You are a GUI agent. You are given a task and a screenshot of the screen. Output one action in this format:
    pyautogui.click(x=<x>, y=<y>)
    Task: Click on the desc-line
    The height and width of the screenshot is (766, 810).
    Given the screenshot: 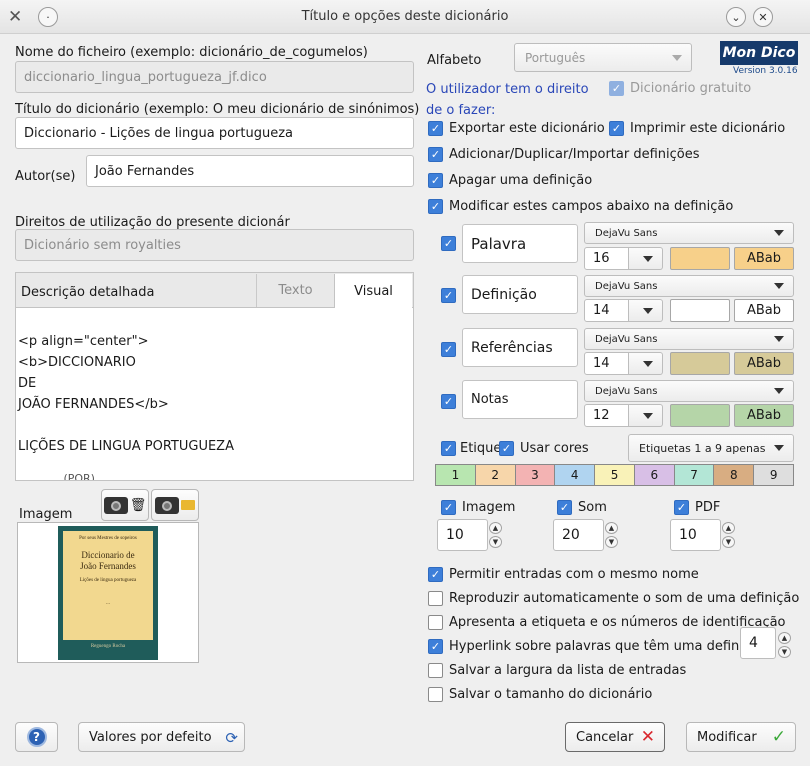 What is the action you would take?
    pyautogui.click(x=126, y=425)
    